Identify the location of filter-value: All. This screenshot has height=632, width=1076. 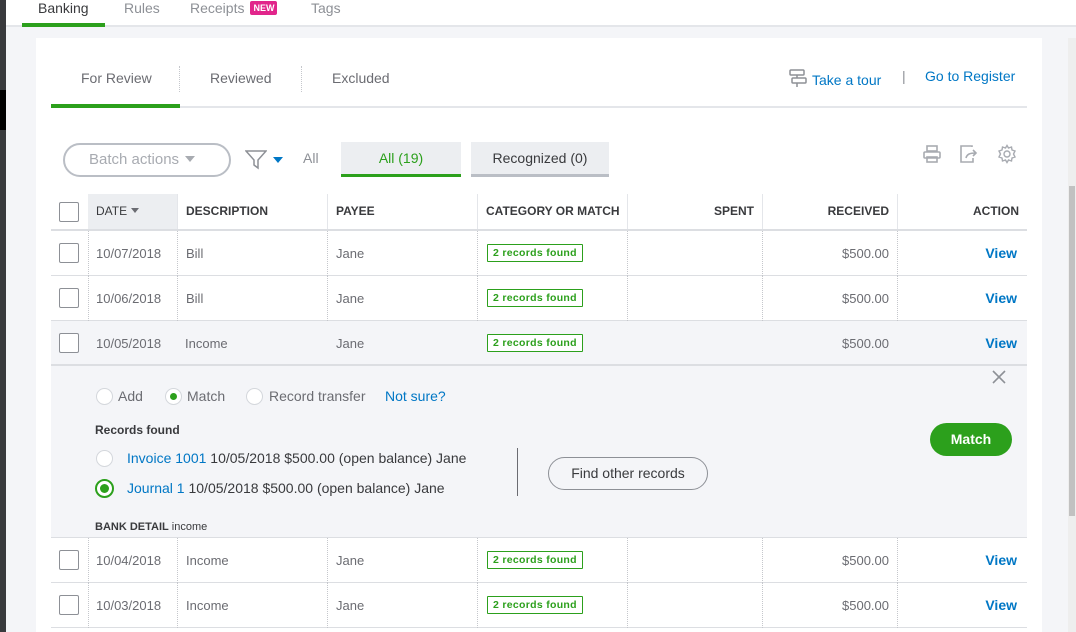
(311, 158).